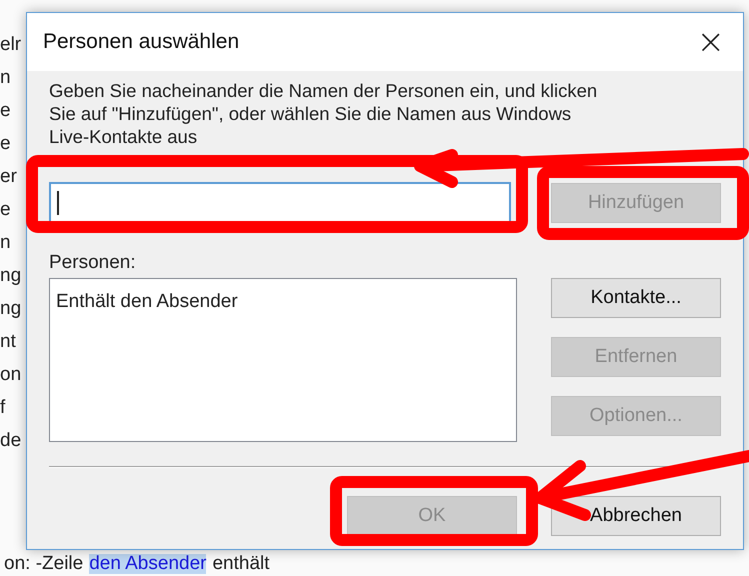 This screenshot has height=576, width=749. What do you see at coordinates (710, 42) in the screenshot?
I see `close-button: ×` at bounding box center [710, 42].